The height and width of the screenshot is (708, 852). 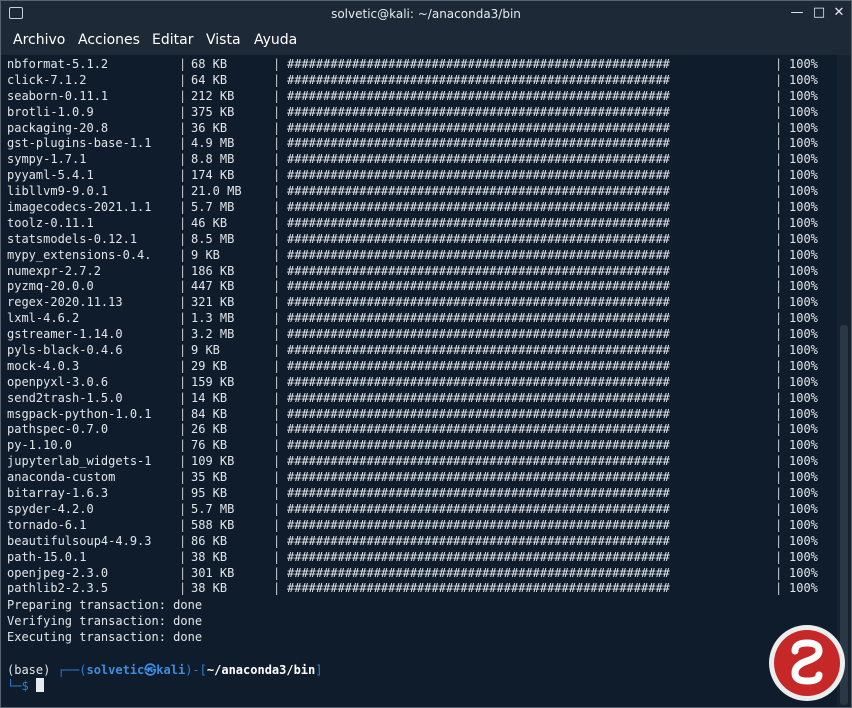 What do you see at coordinates (213, 95) in the screenshot?
I see `package-size: 212 KB` at bounding box center [213, 95].